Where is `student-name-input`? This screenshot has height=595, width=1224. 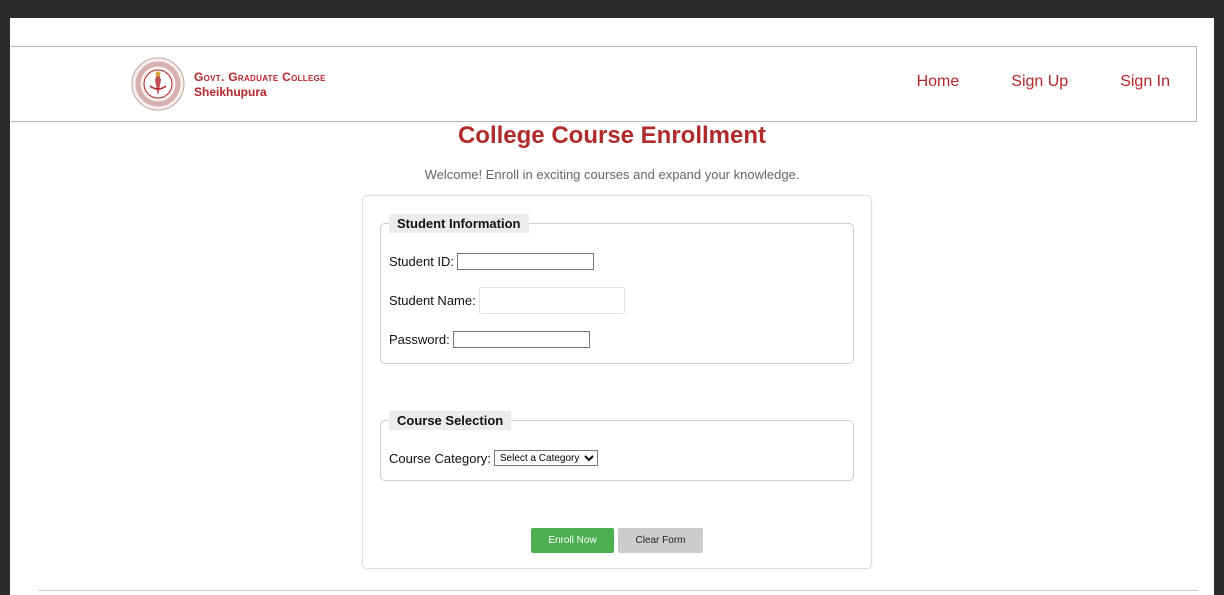
student-name-input is located at coordinates (551, 300).